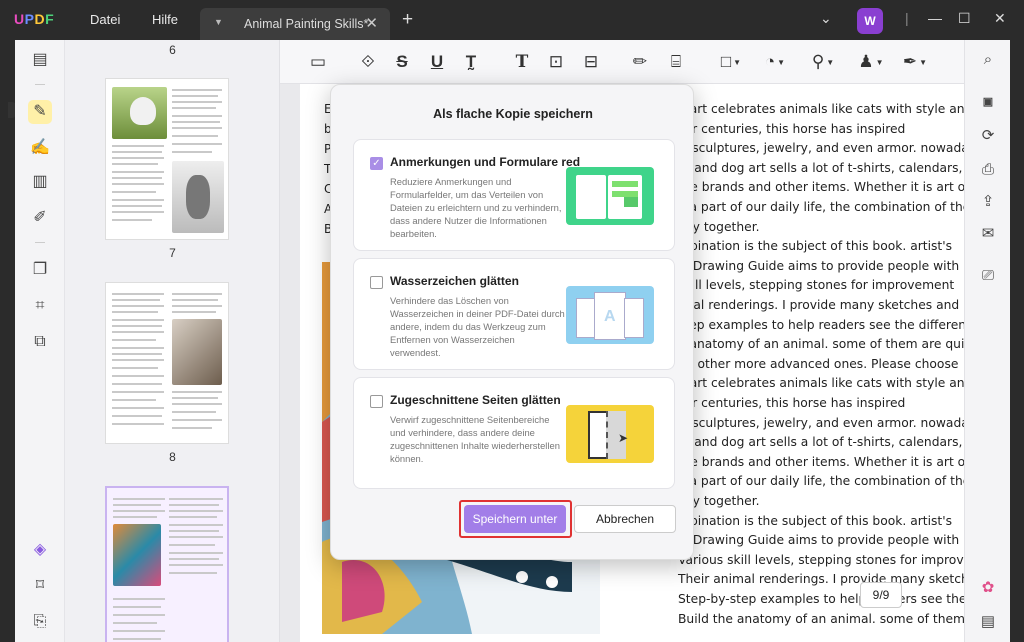 The width and height of the screenshot is (1024, 642). What do you see at coordinates (988, 234) in the screenshot?
I see `email-icon: ✉` at bounding box center [988, 234].